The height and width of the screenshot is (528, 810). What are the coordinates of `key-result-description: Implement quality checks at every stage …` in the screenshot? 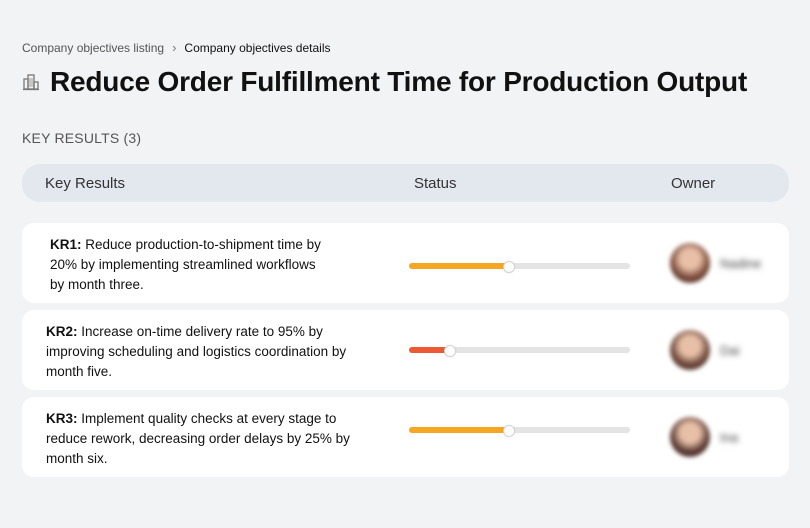 It's located at (198, 438).